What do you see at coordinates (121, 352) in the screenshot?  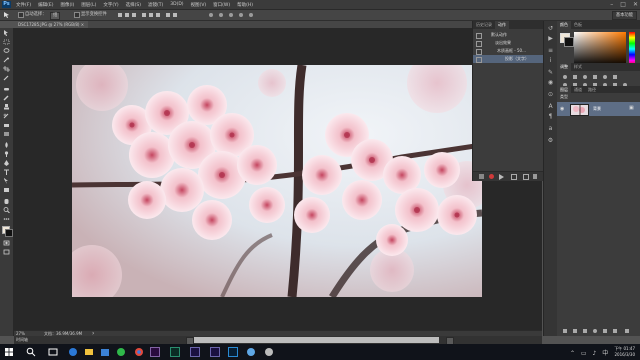 I see `wechat-icon` at bounding box center [121, 352].